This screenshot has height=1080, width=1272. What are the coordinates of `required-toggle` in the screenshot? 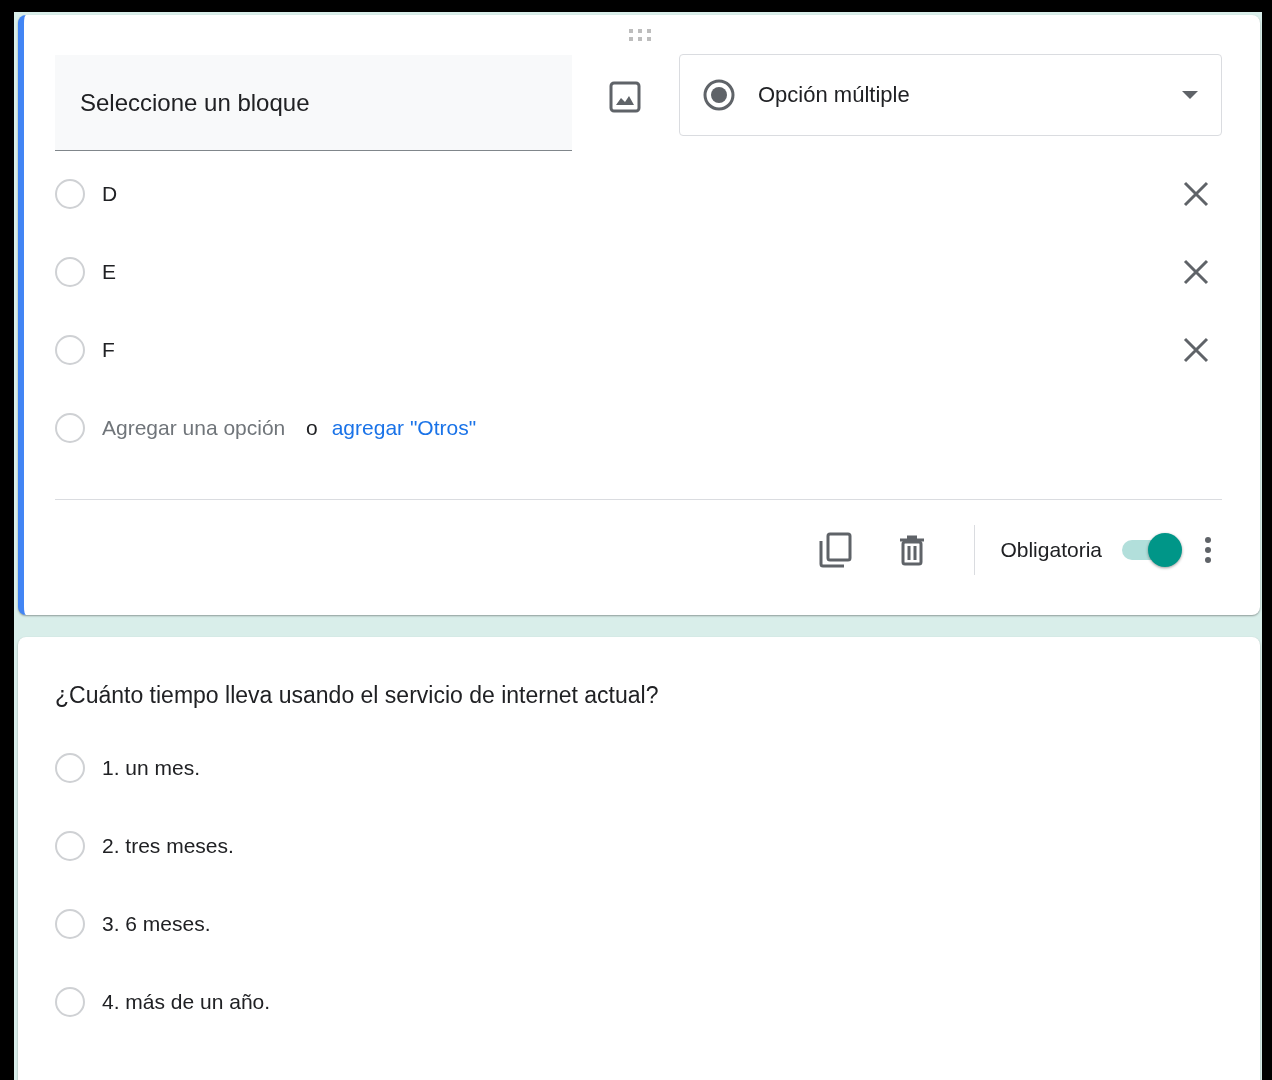 It's located at (1152, 550).